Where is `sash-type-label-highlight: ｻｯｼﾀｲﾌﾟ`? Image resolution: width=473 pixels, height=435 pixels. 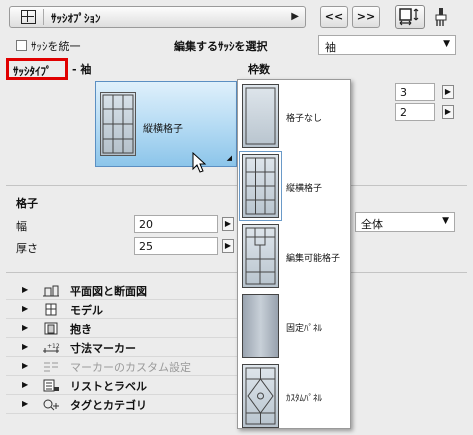
sash-type-label-highlight: ｻｯｼﾀｲﾌﾟ is located at coordinates (37, 69).